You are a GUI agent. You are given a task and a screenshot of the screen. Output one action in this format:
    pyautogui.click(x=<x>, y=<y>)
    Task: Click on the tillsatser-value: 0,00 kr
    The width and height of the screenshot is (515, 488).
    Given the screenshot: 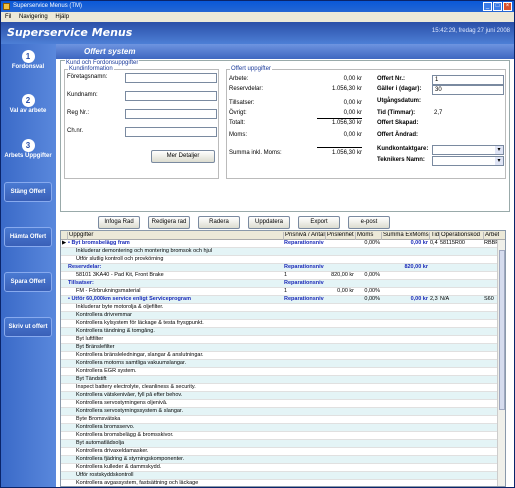 What is the action you would take?
    pyautogui.click(x=352, y=103)
    